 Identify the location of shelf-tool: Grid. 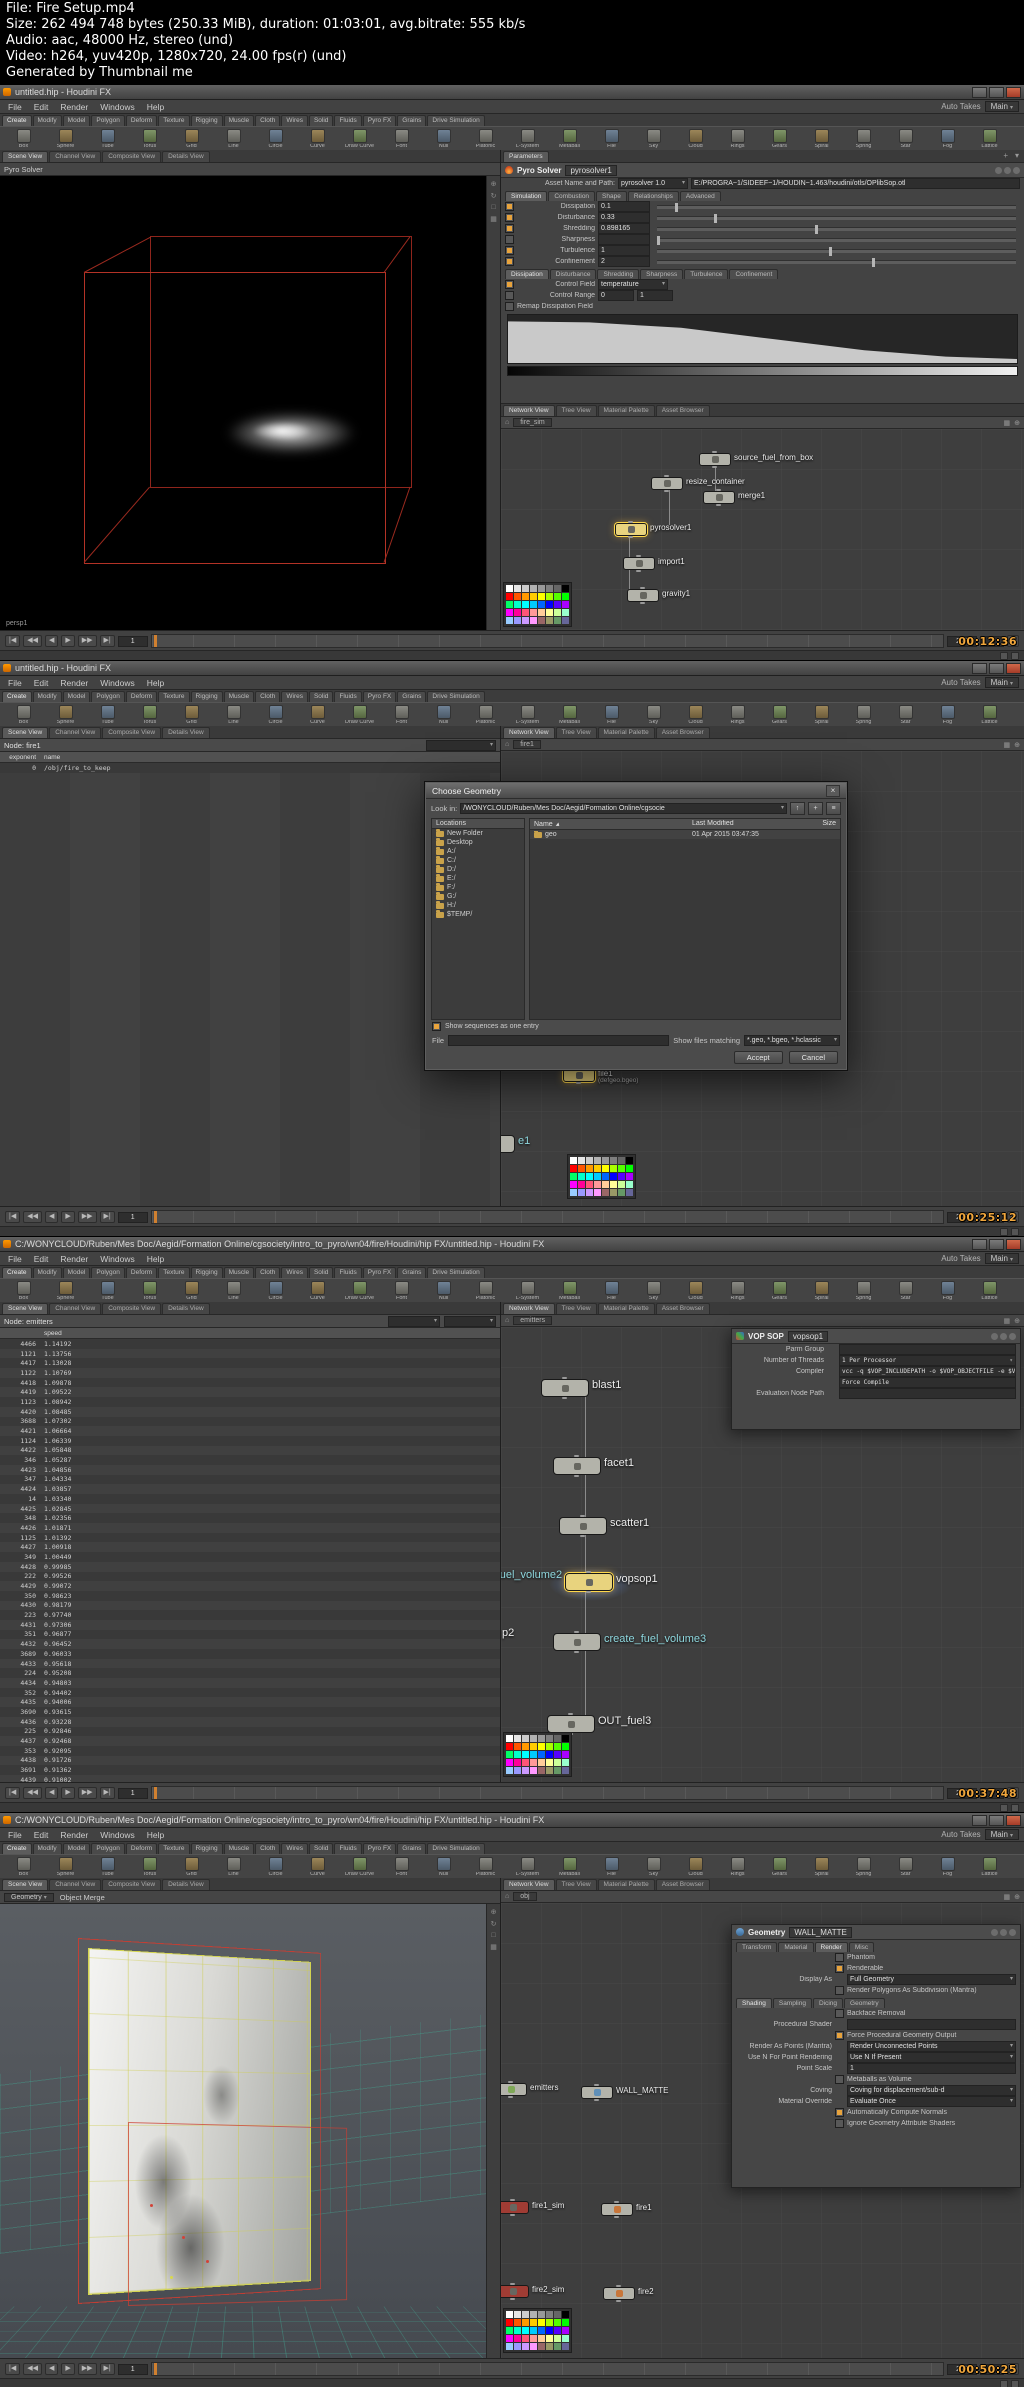
(191, 1291).